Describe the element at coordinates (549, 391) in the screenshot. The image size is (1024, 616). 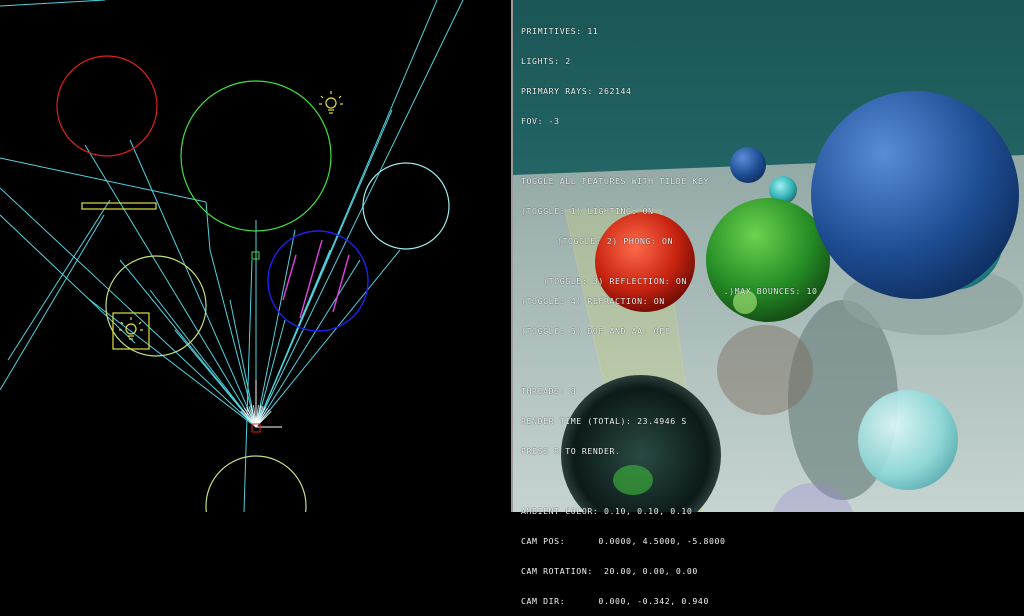
I see `threads-count: THREADS: 8` at that location.